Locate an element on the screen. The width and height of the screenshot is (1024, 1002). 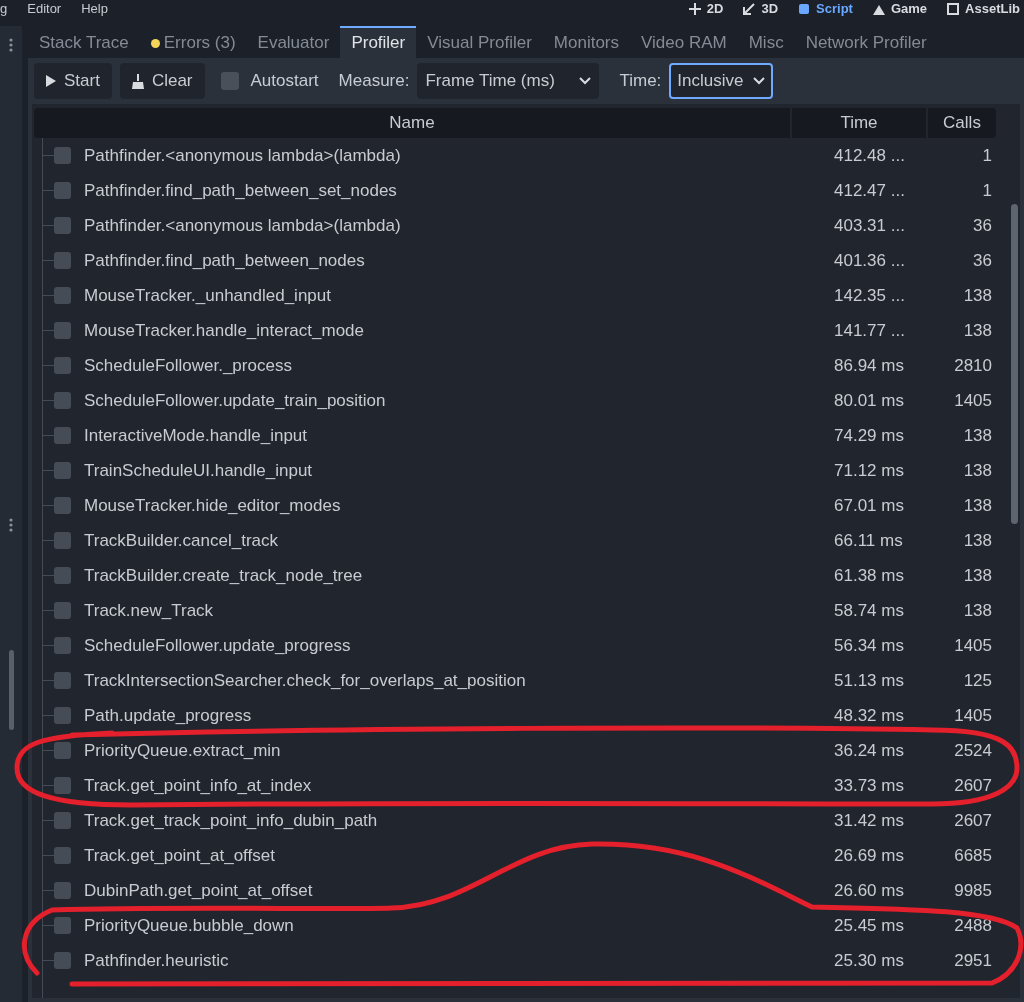
function-name: InteractiveMode.handle_input is located at coordinates (196, 435).